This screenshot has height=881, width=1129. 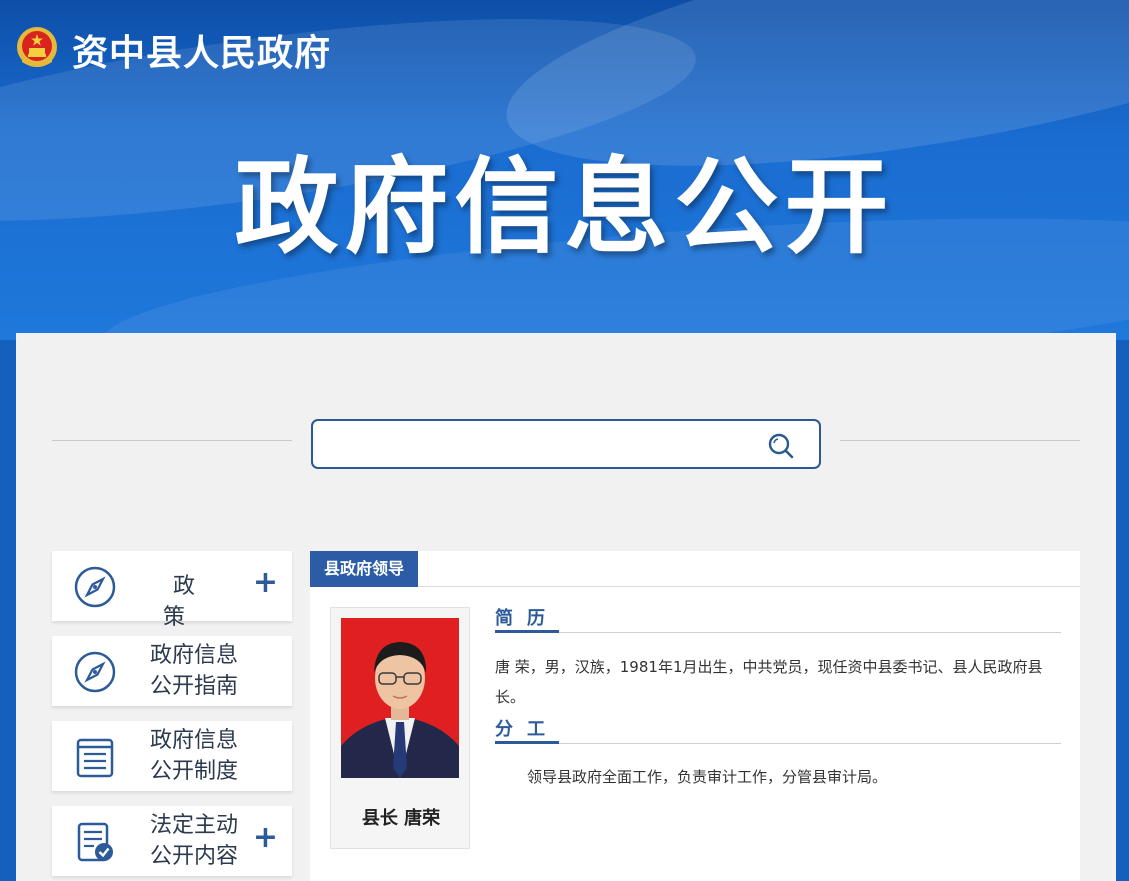 I want to click on label-line: 公开指南, so click(x=193, y=686).